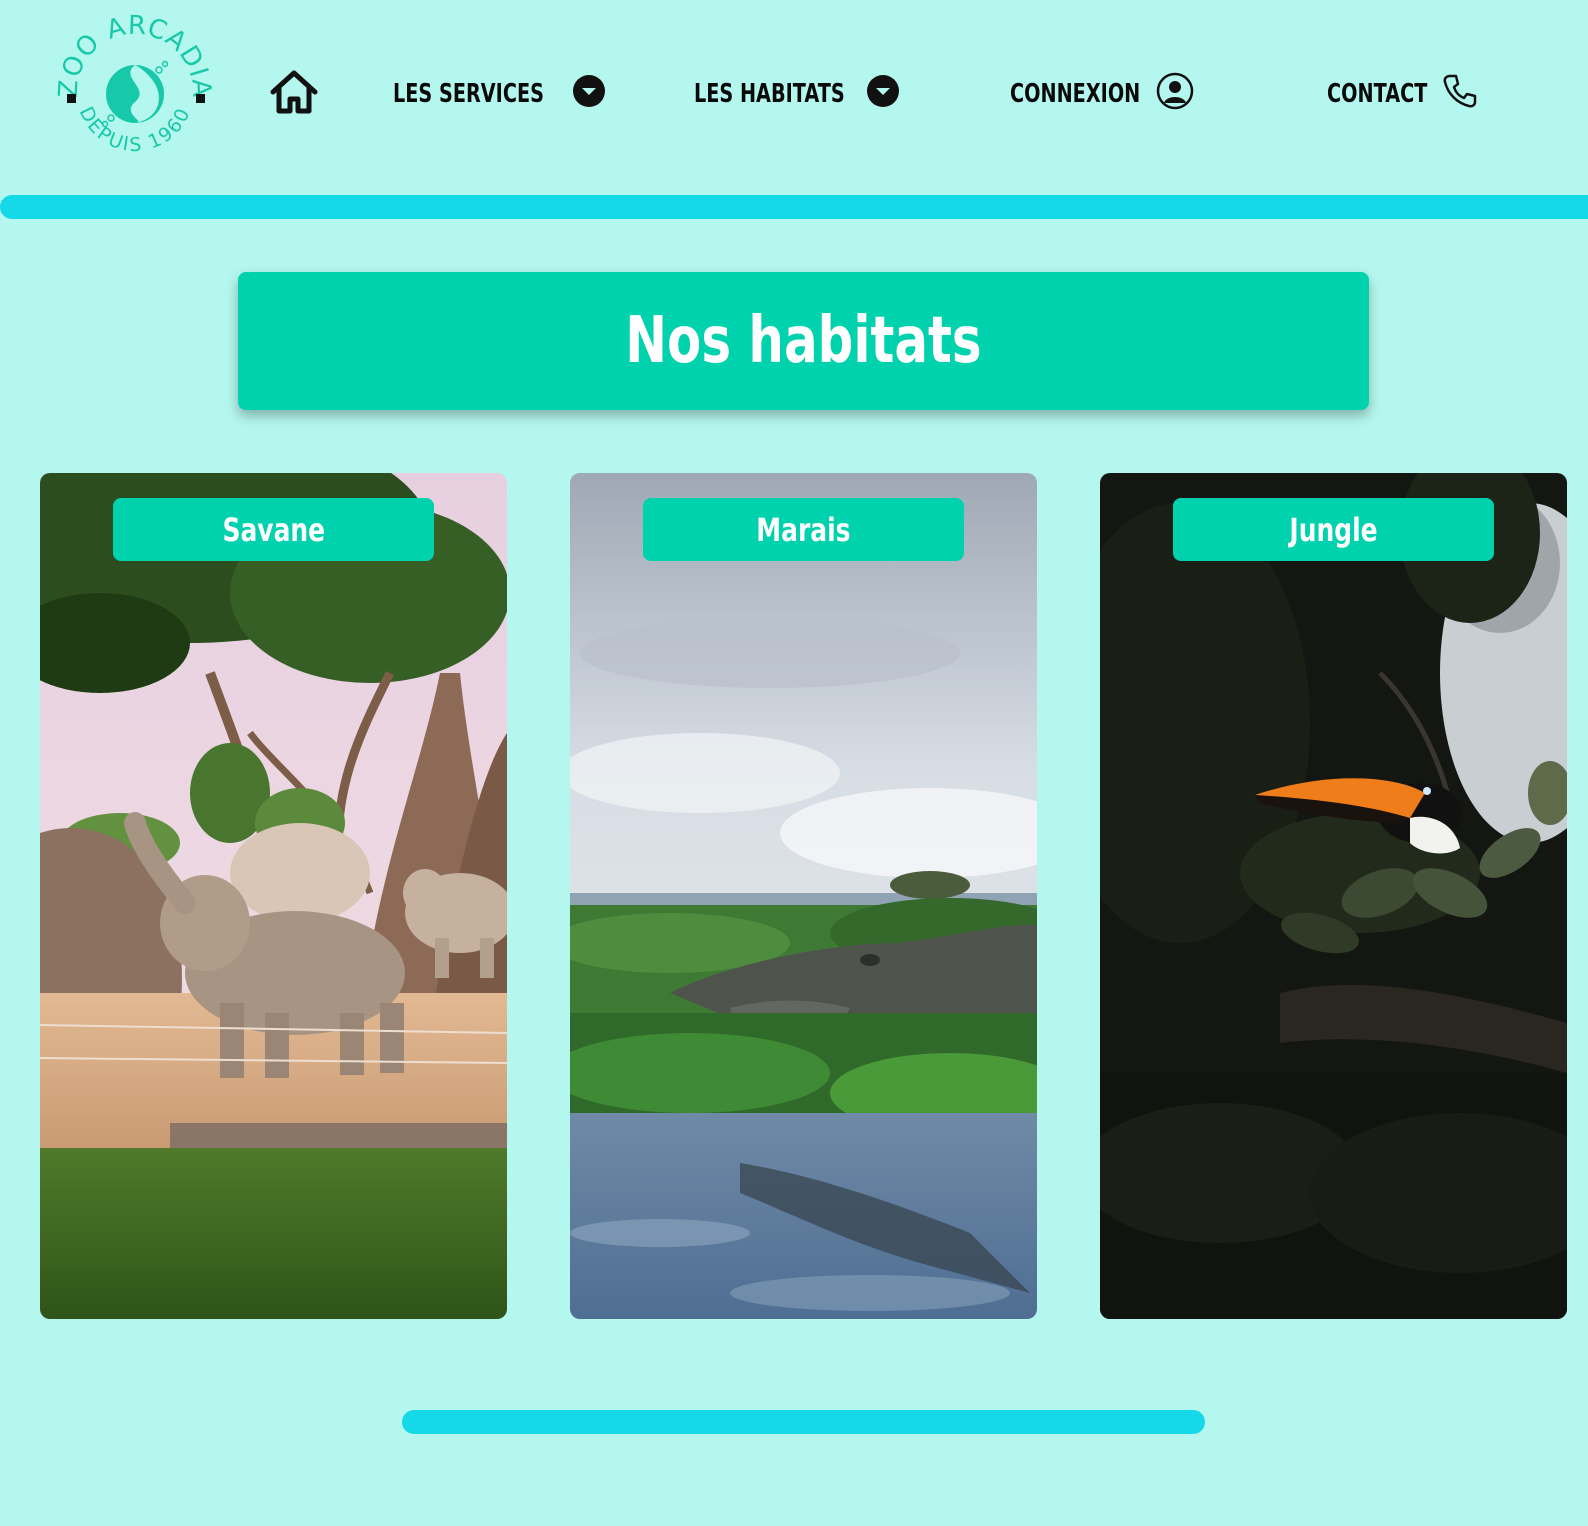  I want to click on page-title-banner: Nos habitats, so click(803, 341).